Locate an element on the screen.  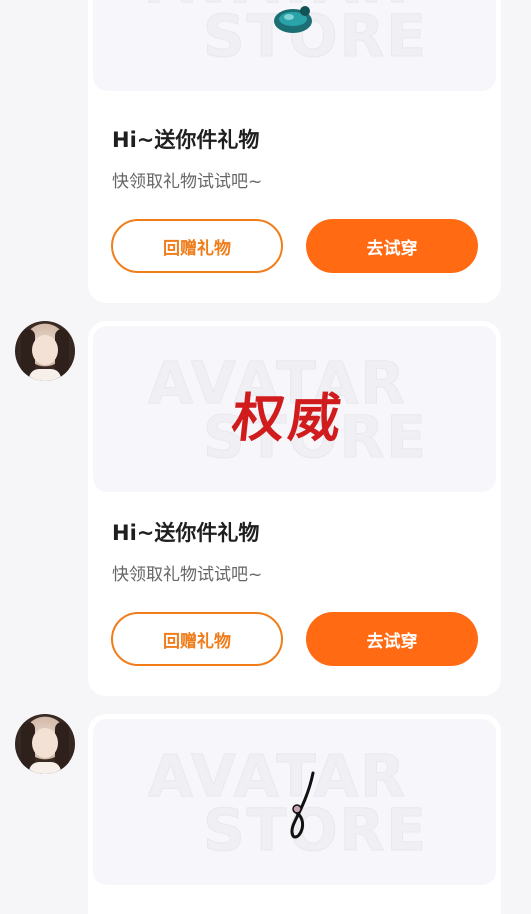
hairpin-icon is located at coordinates (302, 805).